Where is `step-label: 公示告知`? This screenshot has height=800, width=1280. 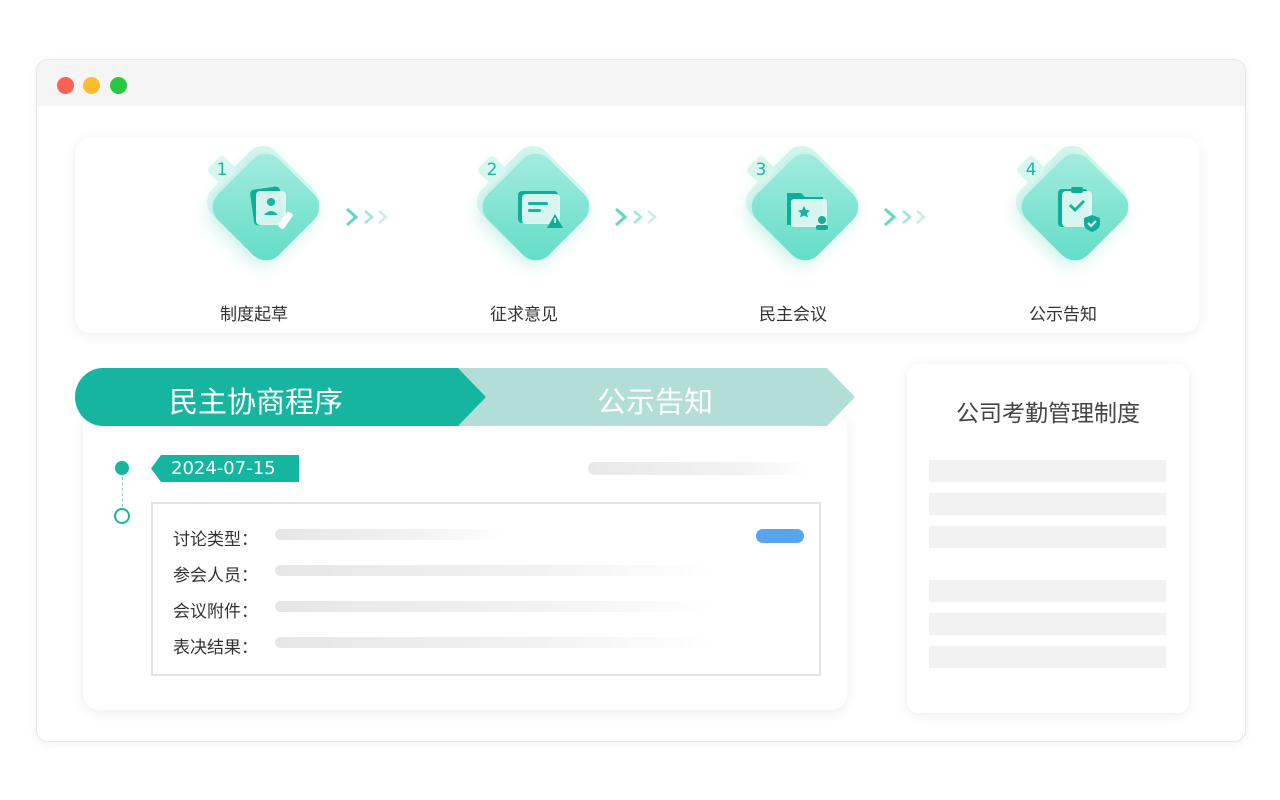
step-label: 公示告知 is located at coordinates (1063, 315).